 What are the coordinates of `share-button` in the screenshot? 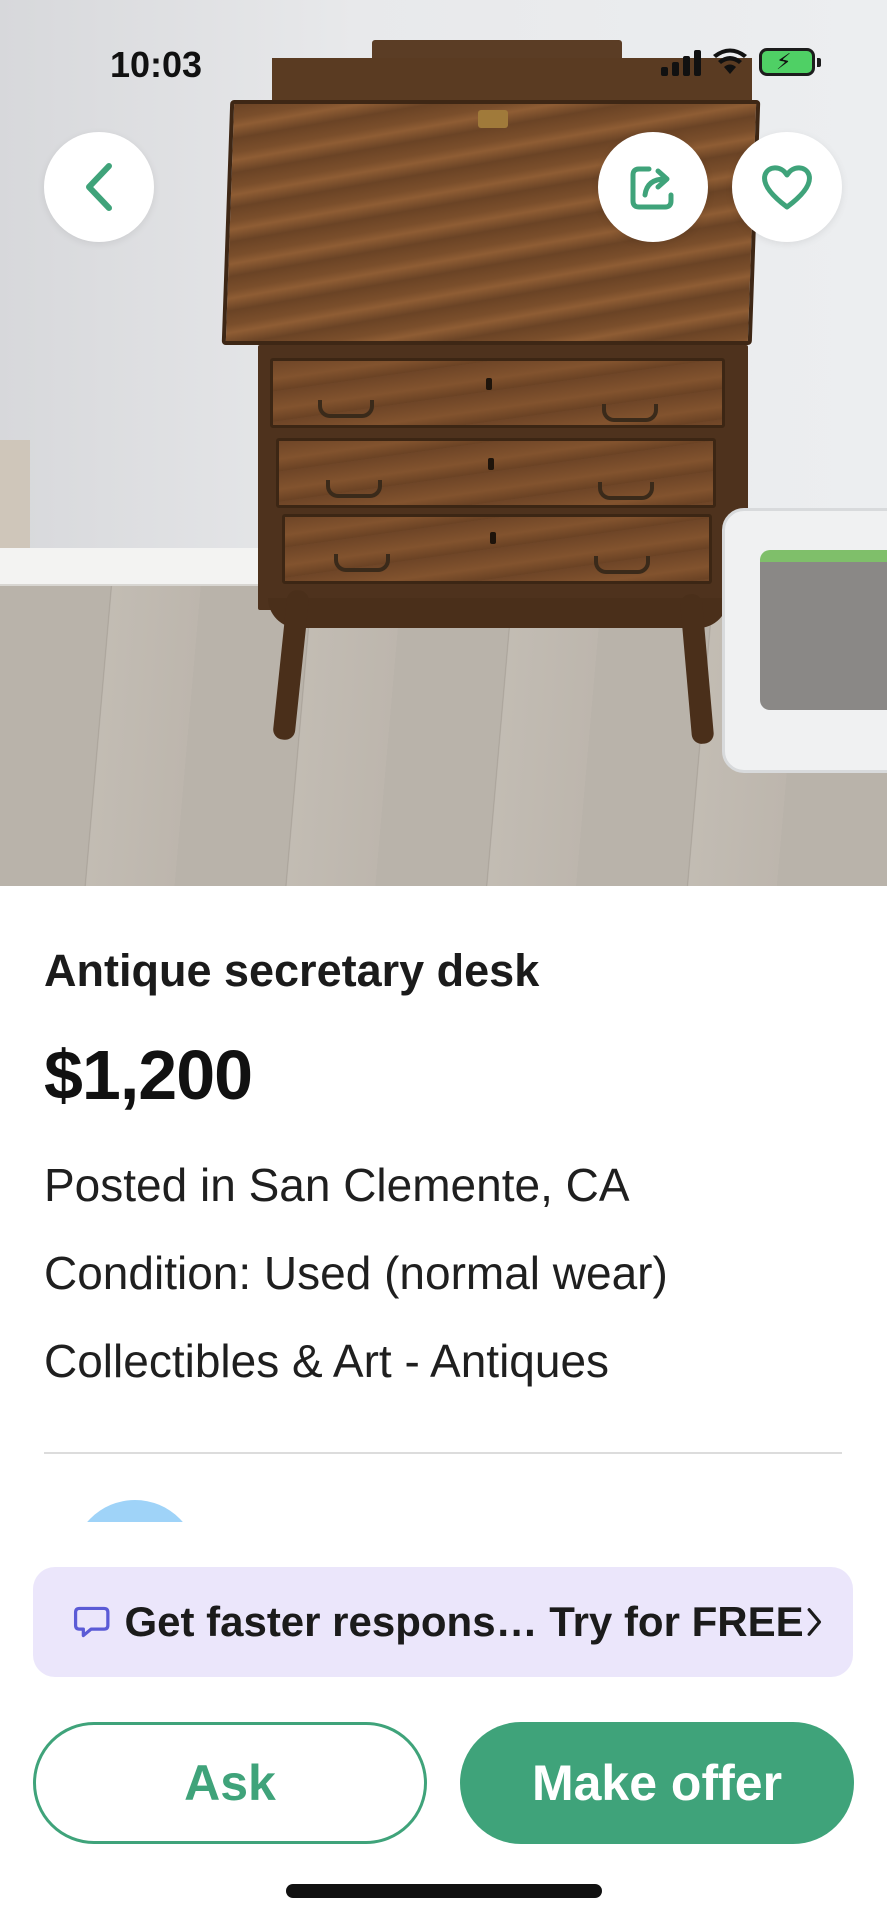 It's located at (653, 187).